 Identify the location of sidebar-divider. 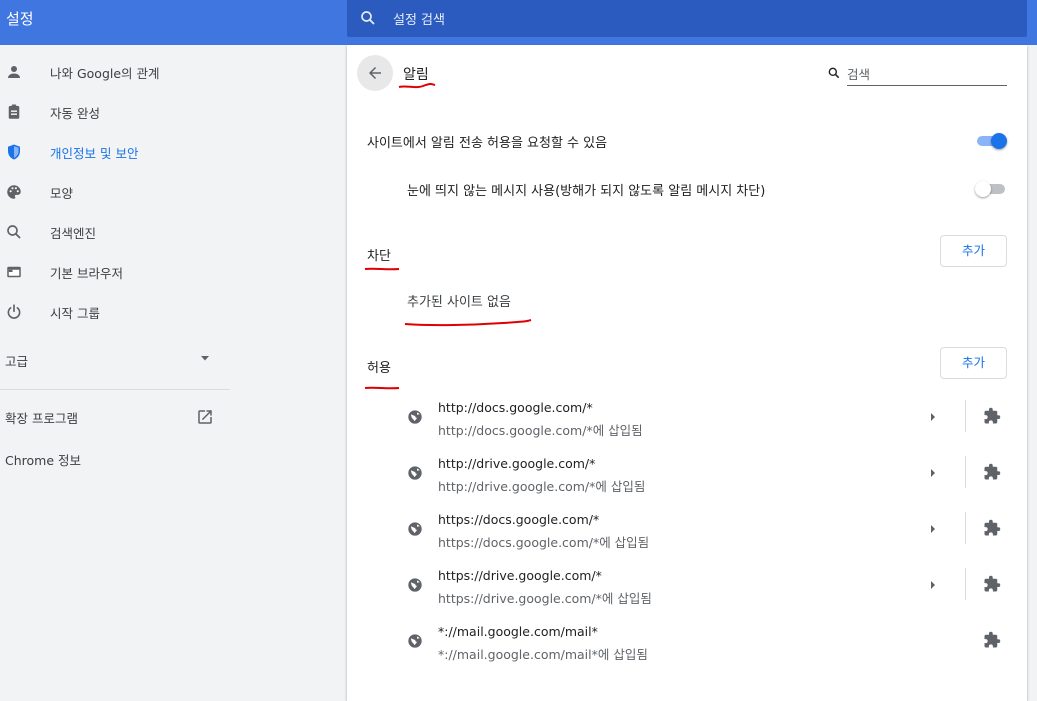
(115, 389).